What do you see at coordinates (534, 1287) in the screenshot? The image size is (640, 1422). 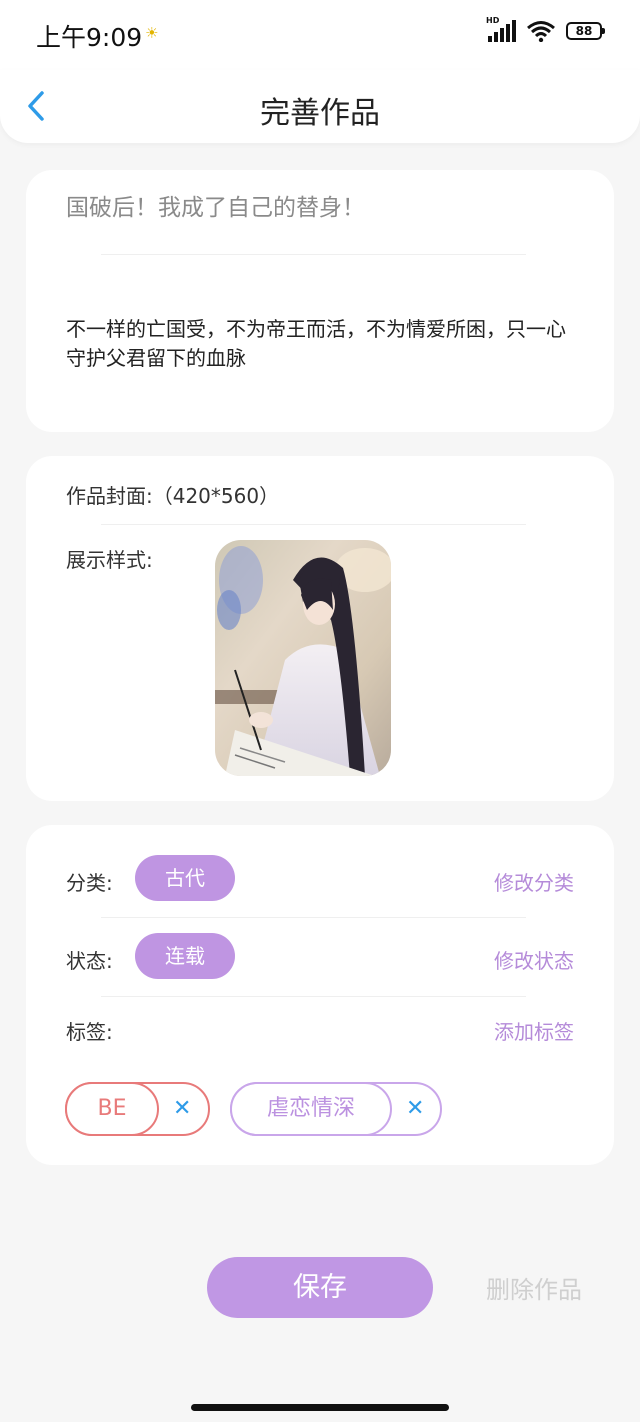 I see `delete-work-button: 删除作品` at bounding box center [534, 1287].